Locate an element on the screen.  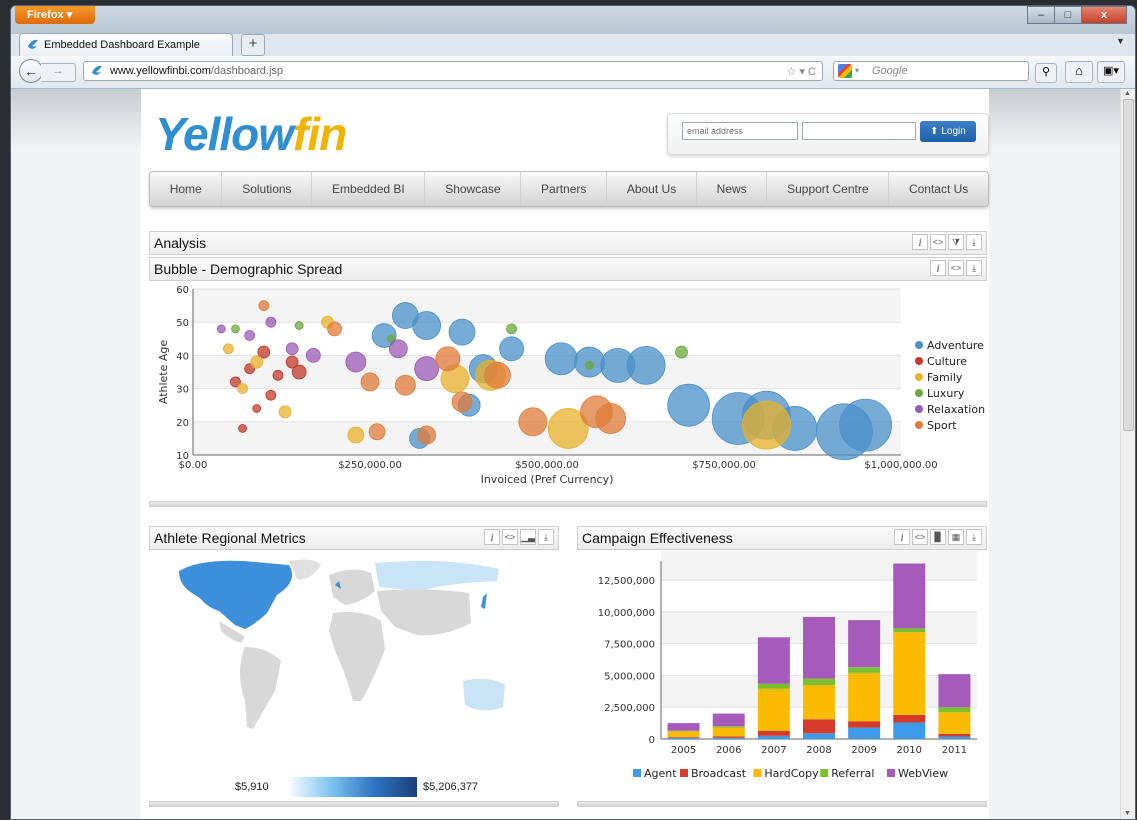
analysis-header: Analysis i <> ⧩ ⤓ is located at coordinates (568, 243).